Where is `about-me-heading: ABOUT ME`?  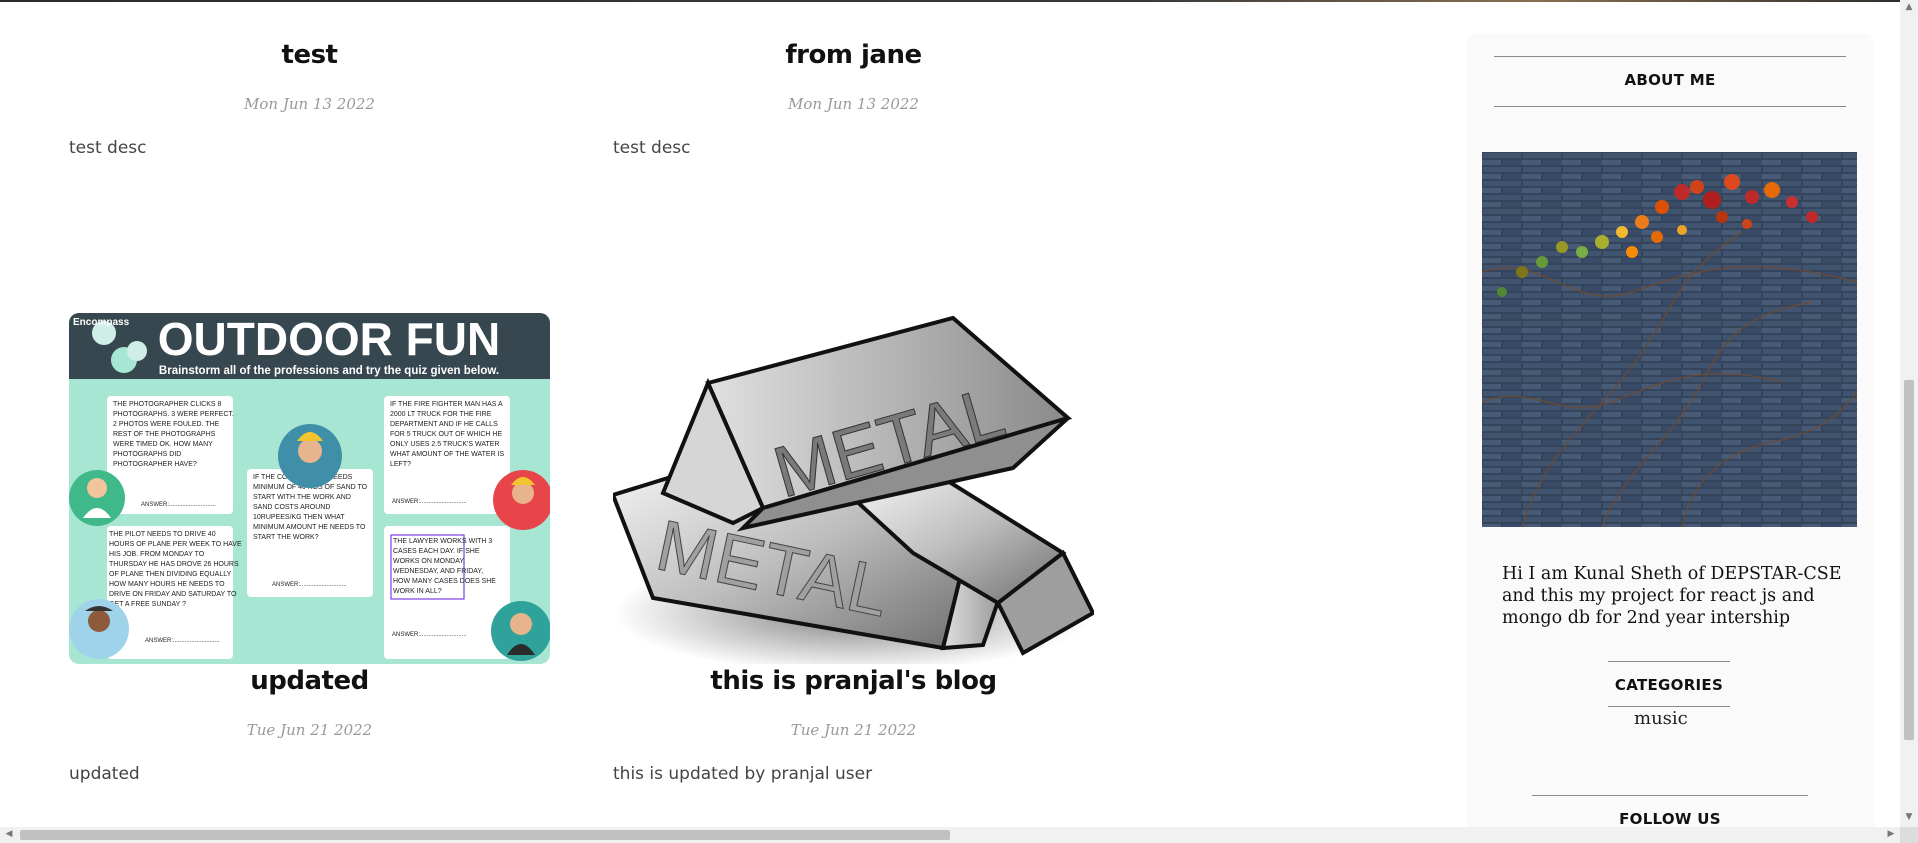
about-me-heading: ABOUT ME is located at coordinates (1670, 80).